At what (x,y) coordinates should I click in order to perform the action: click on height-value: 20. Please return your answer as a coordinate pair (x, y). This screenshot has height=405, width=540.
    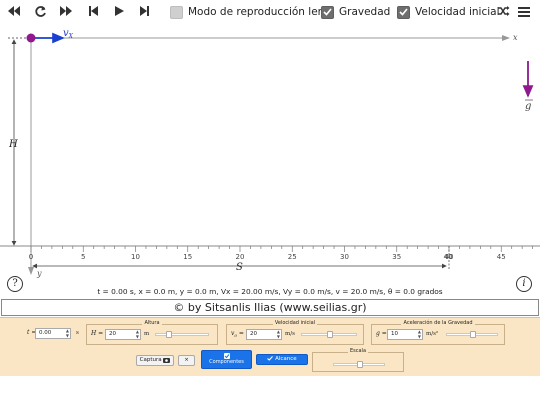
    Looking at the image, I should click on (112, 334).